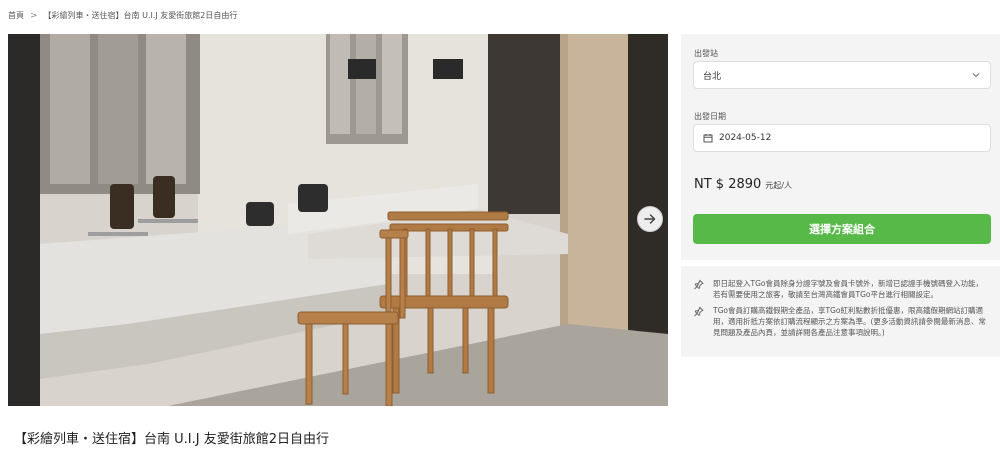 The image size is (1000, 458). I want to click on date-picker-field: 2024-05-12, so click(842, 138).